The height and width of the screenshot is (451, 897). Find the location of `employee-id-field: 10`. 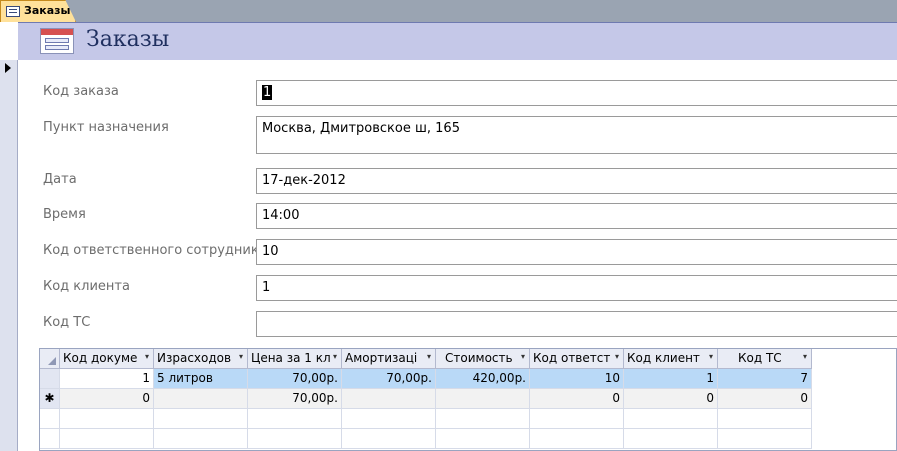

employee-id-field: 10 is located at coordinates (576, 252).